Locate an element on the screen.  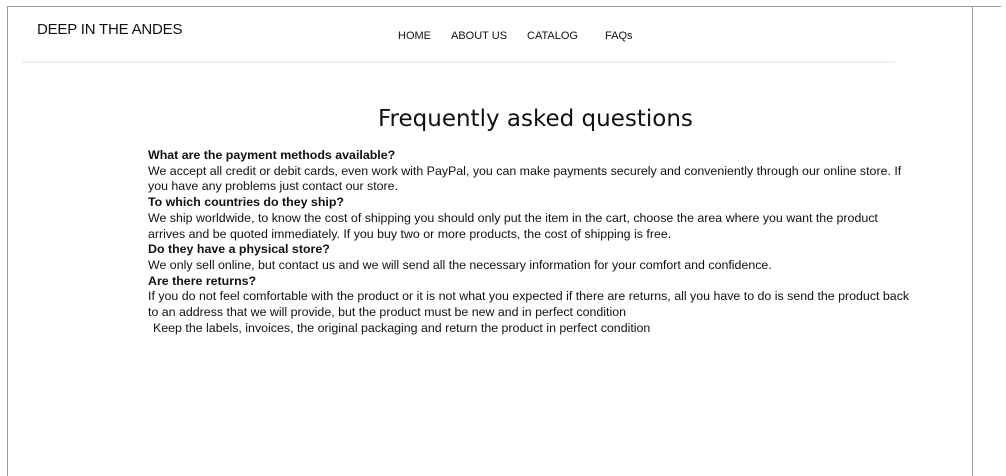
nav-home-link: HOME is located at coordinates (414, 36).